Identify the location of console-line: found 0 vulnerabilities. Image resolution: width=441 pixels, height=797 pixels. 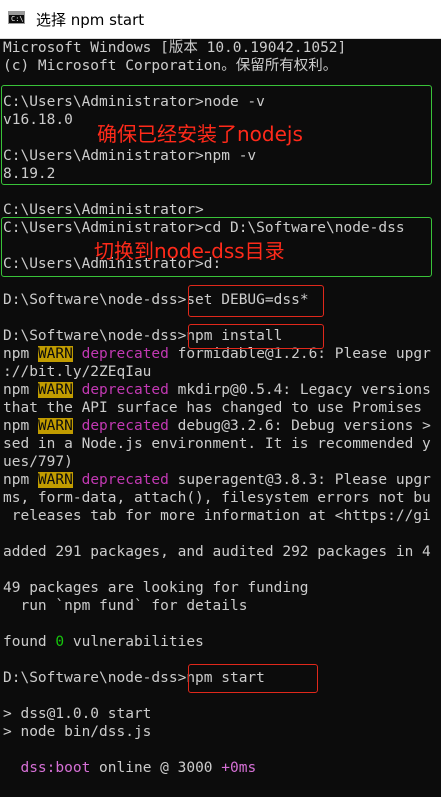
(103, 642).